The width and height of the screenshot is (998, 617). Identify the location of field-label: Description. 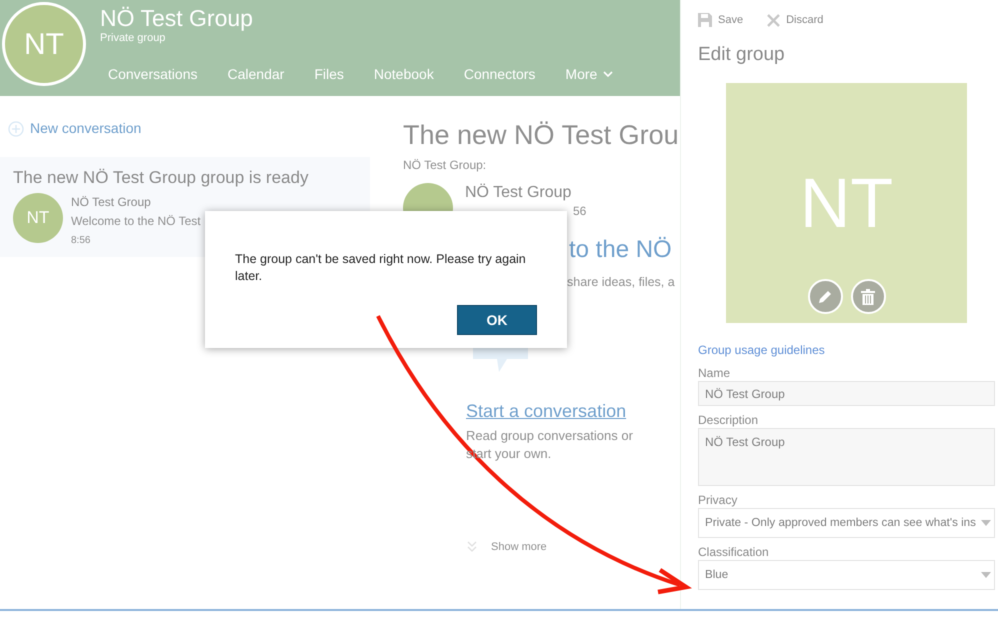
(729, 420).